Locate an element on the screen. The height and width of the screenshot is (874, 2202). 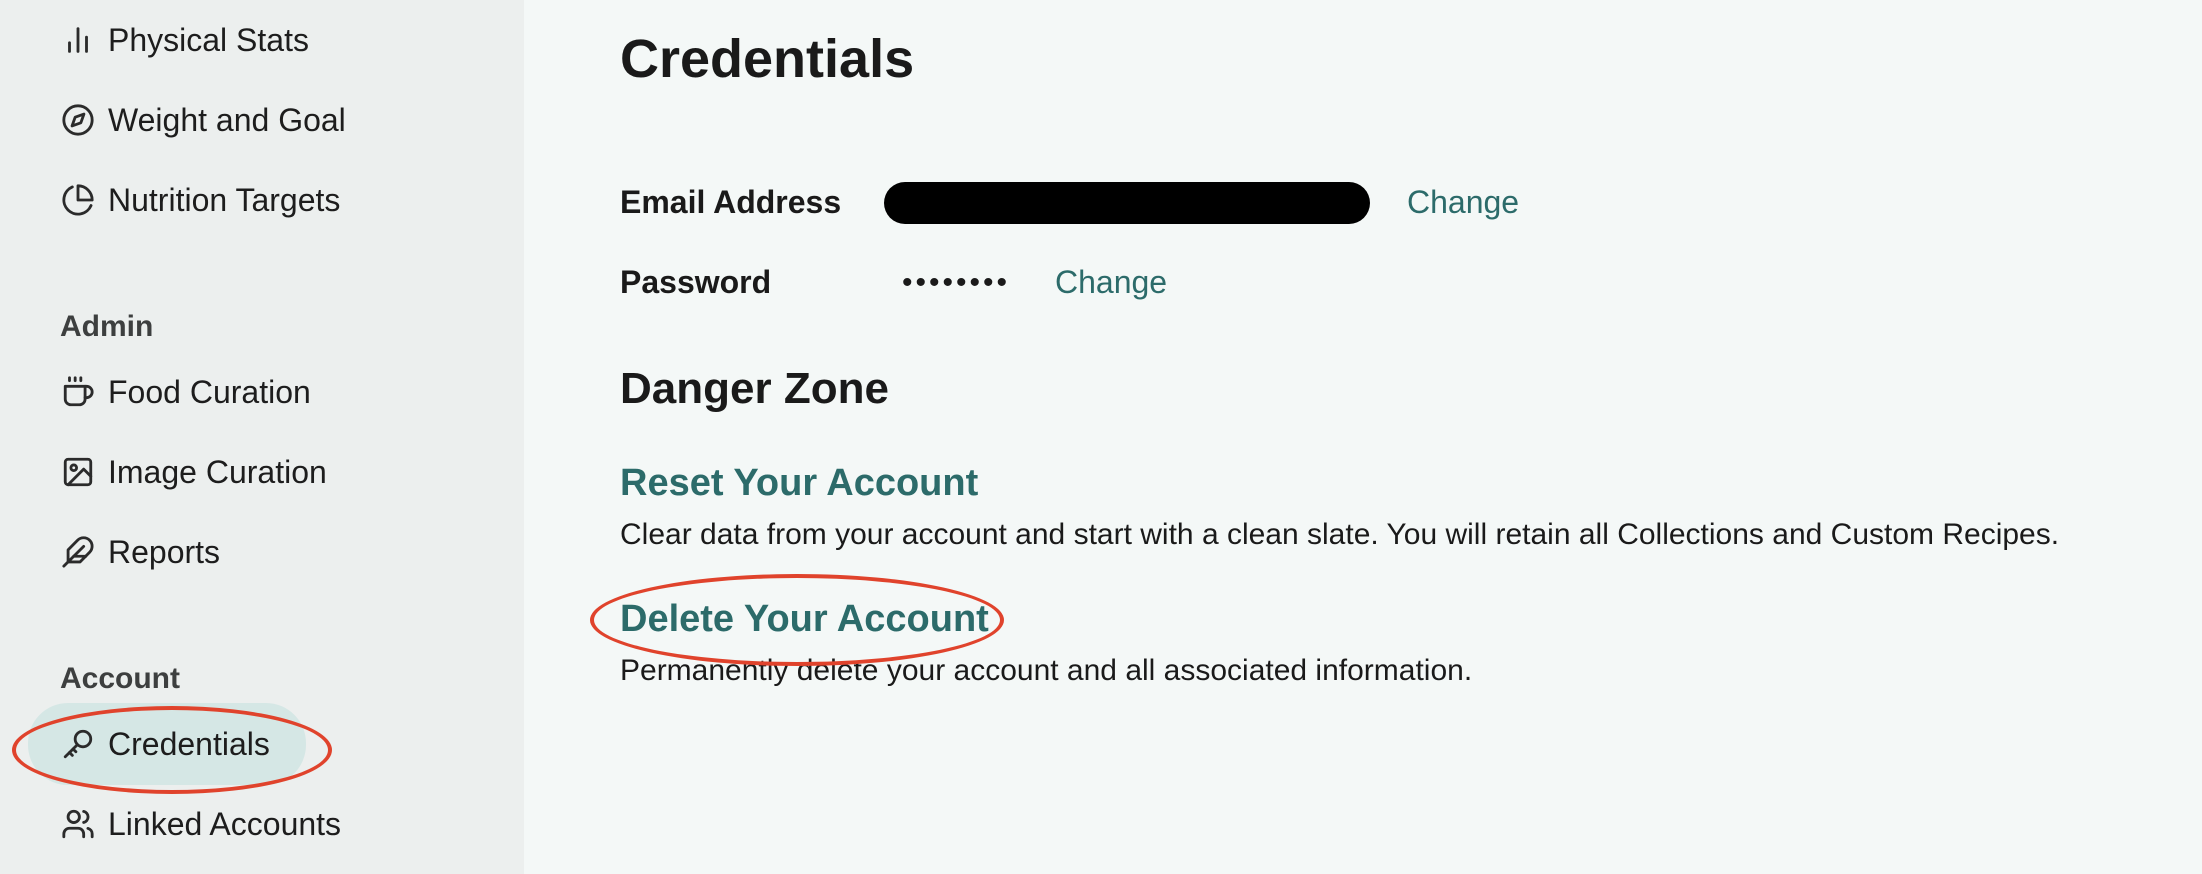
email-label: Email Address is located at coordinates (731, 202).